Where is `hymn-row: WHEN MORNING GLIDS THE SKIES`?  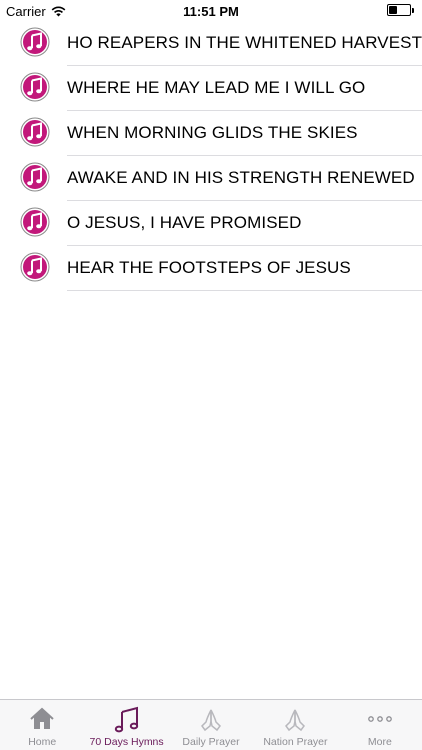 hymn-row: WHEN MORNING GLIDS THE SKIES is located at coordinates (211, 133).